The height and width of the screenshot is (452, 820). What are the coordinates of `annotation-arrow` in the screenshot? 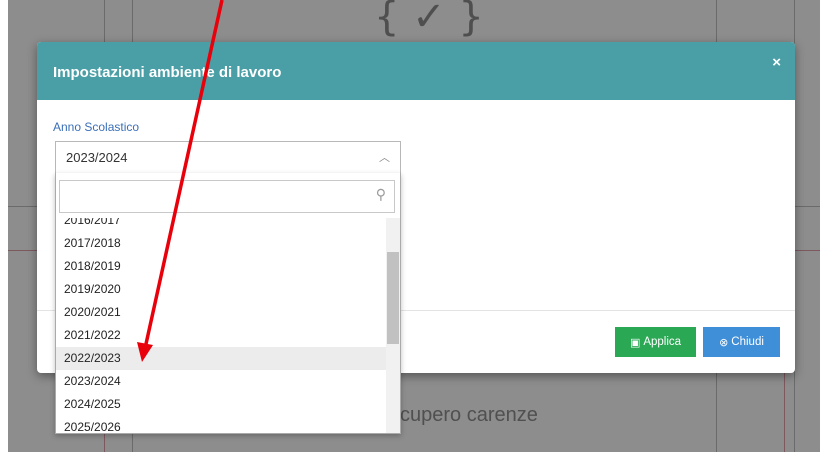 It's located at (180, 181).